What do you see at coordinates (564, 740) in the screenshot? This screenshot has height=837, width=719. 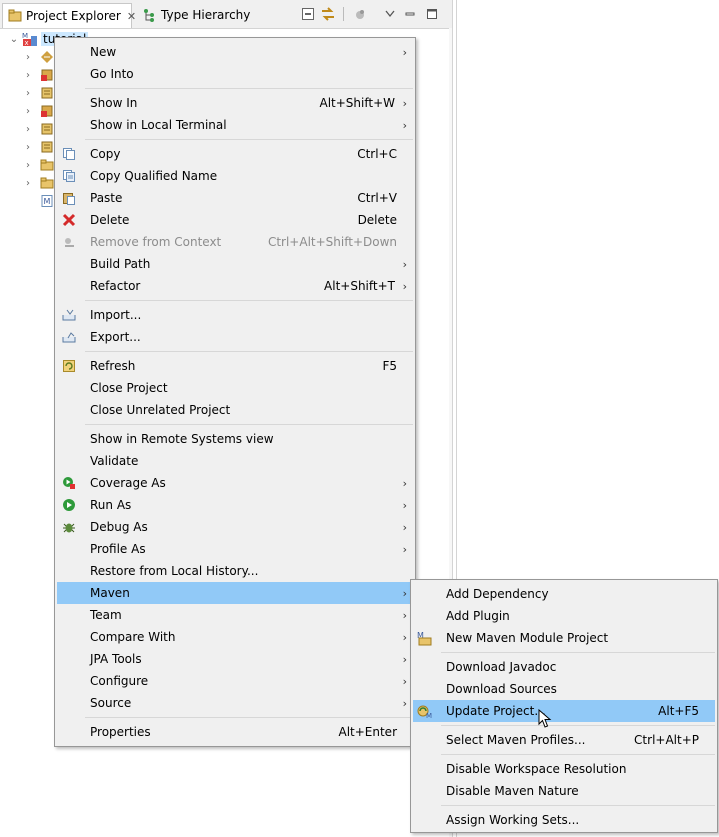 I see `maven-menu-item-select-maven-profiles: Select Maven Profiles... Ctrl+Alt+P` at bounding box center [564, 740].